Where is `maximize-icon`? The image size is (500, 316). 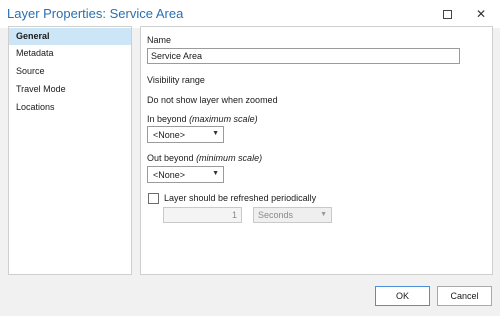
maximize-icon is located at coordinates (447, 14).